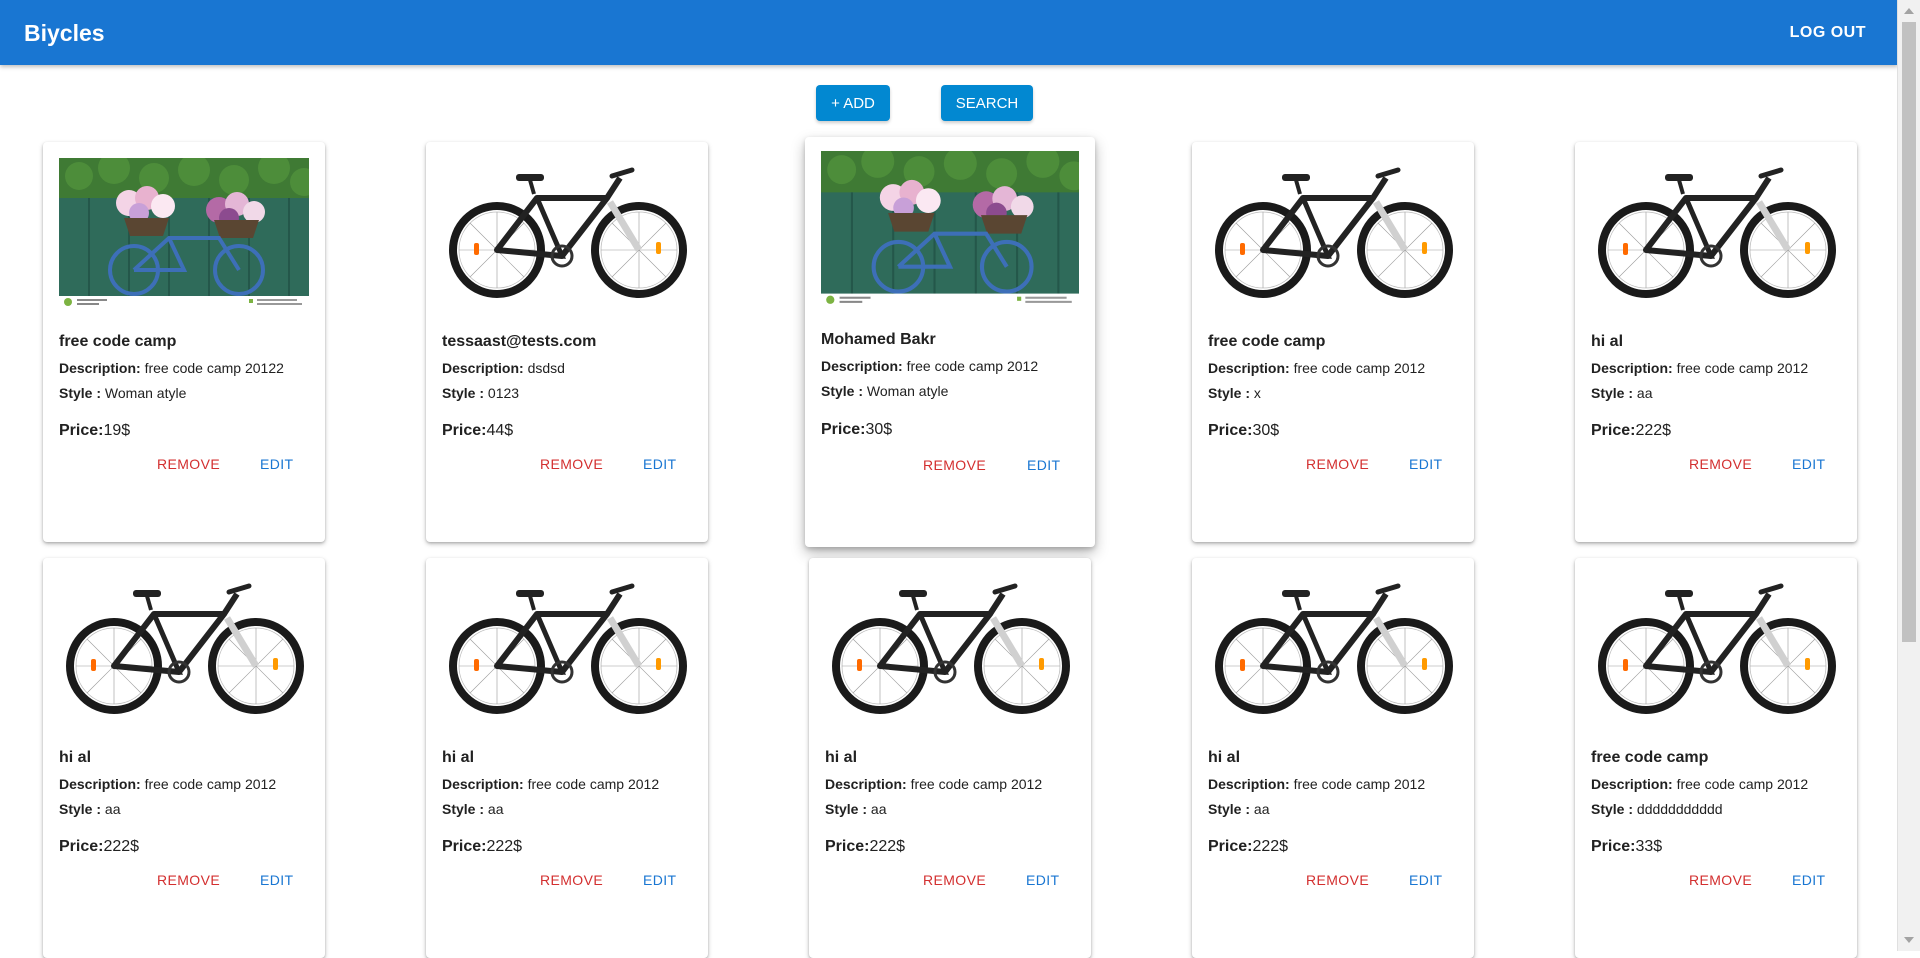 The height and width of the screenshot is (958, 1920). What do you see at coordinates (1828, 33) in the screenshot?
I see `logout-button: LOG OUT` at bounding box center [1828, 33].